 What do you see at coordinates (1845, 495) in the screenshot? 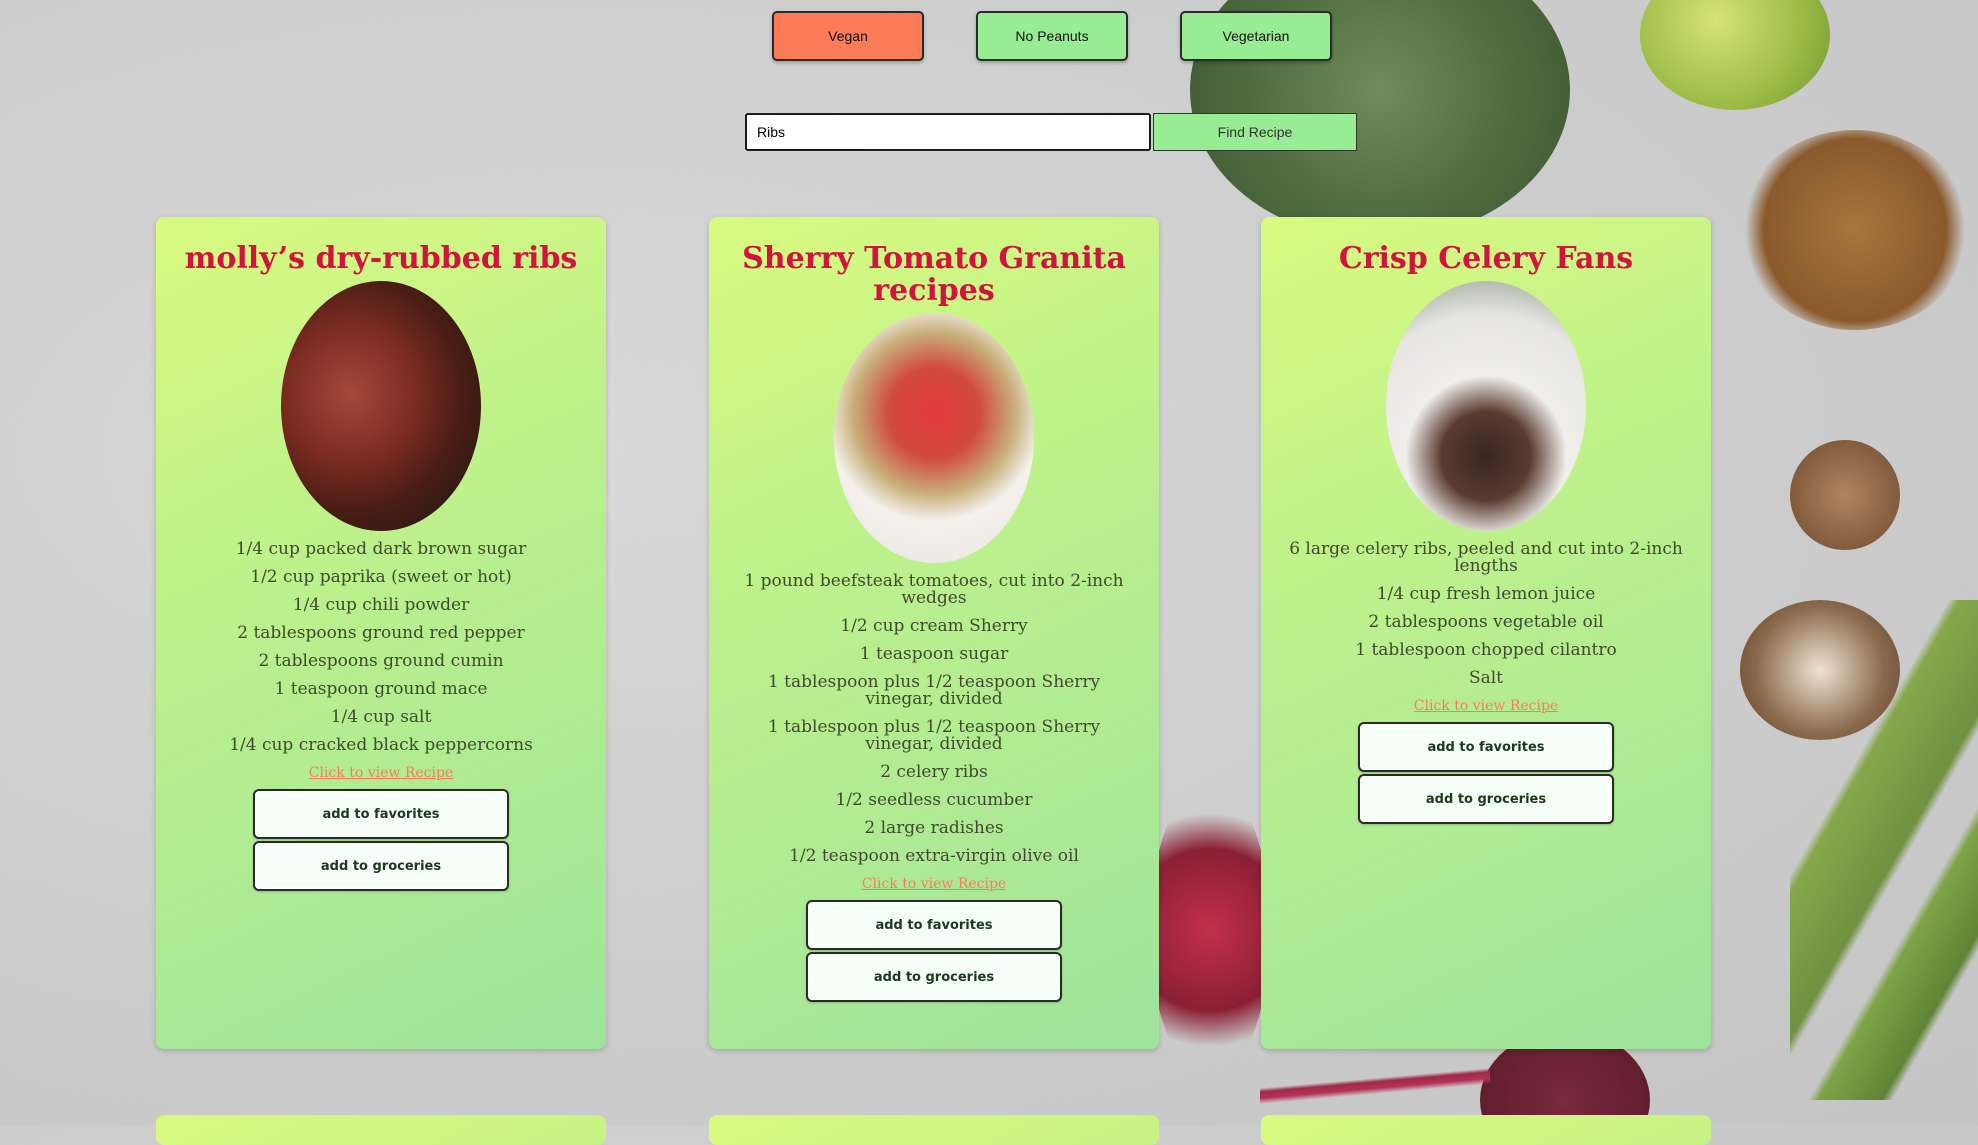
I see `mushroom-image` at bounding box center [1845, 495].